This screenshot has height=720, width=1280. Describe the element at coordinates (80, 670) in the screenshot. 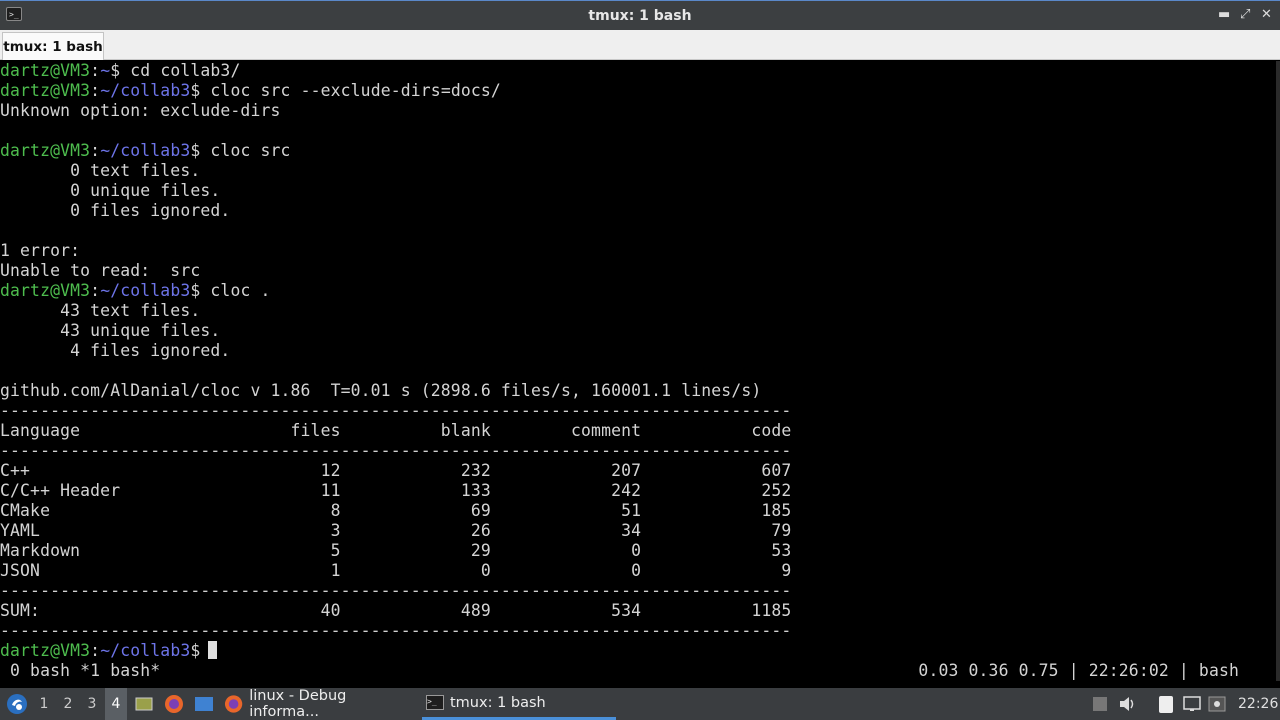

I see `tmux-window-list: 0 bash *1 bash*` at that location.